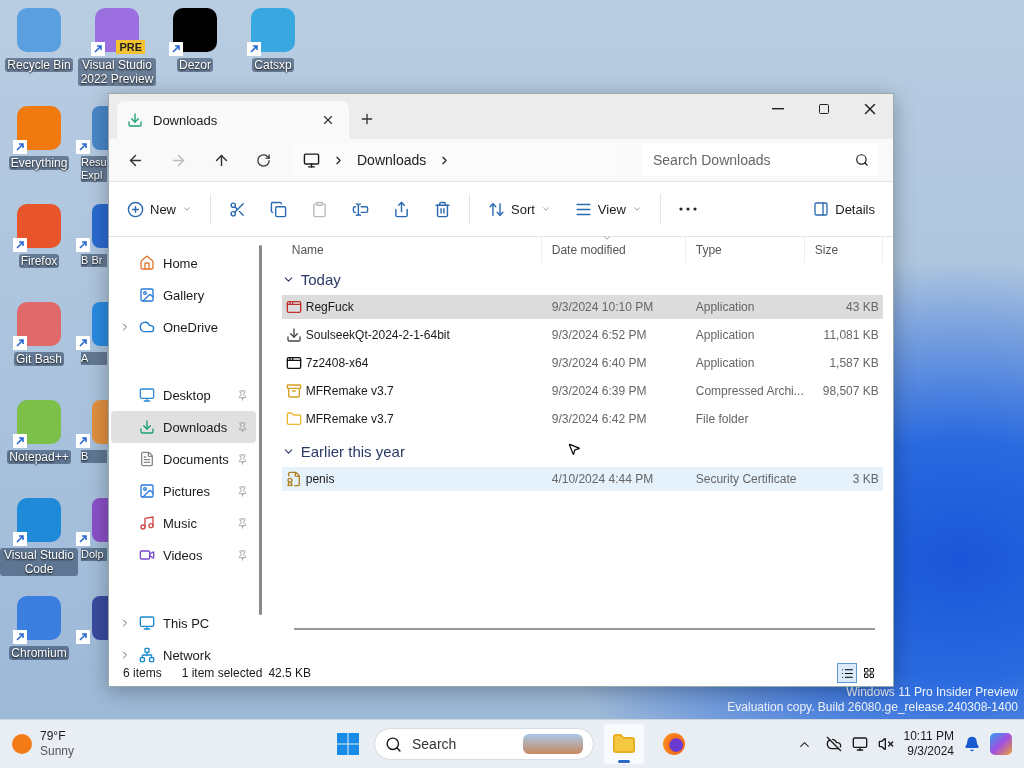 The image size is (1024, 768). Describe the element at coordinates (602, 479) in the screenshot. I see `date-cell-text: 4/10/2024 4:44 PM` at that location.